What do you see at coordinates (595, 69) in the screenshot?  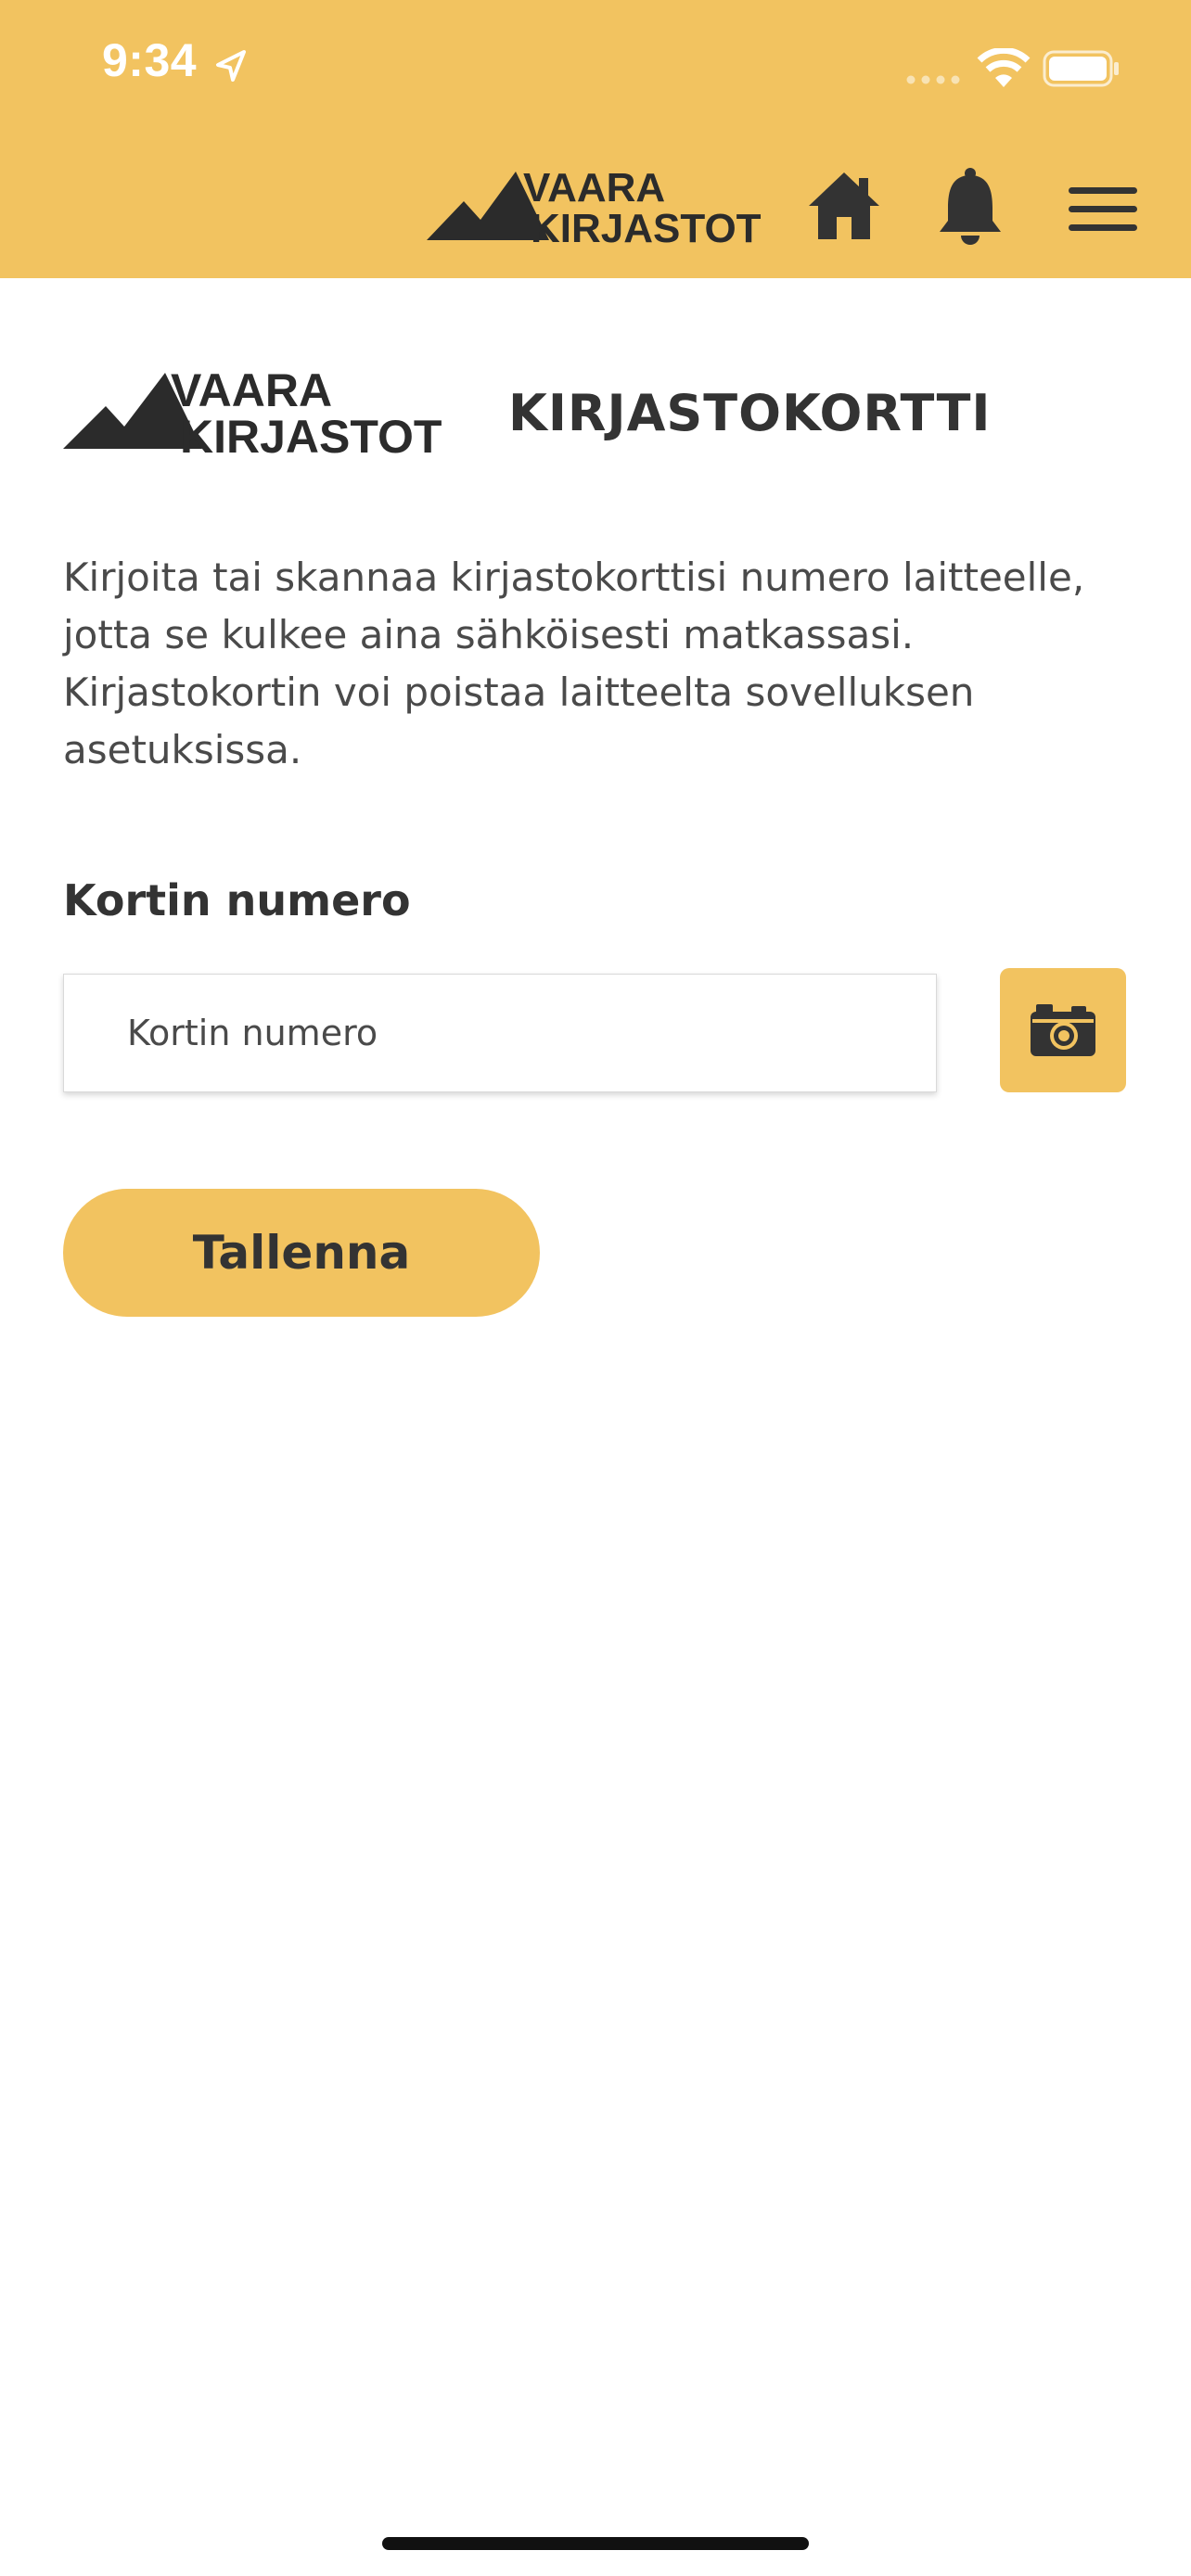 I see `status-bar: 9:34` at bounding box center [595, 69].